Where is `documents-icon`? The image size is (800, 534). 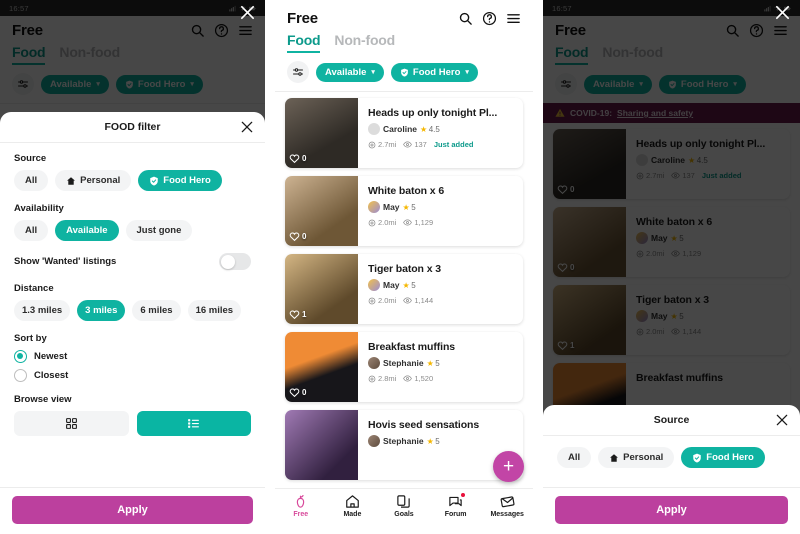
documents-icon is located at coordinates (404, 501).